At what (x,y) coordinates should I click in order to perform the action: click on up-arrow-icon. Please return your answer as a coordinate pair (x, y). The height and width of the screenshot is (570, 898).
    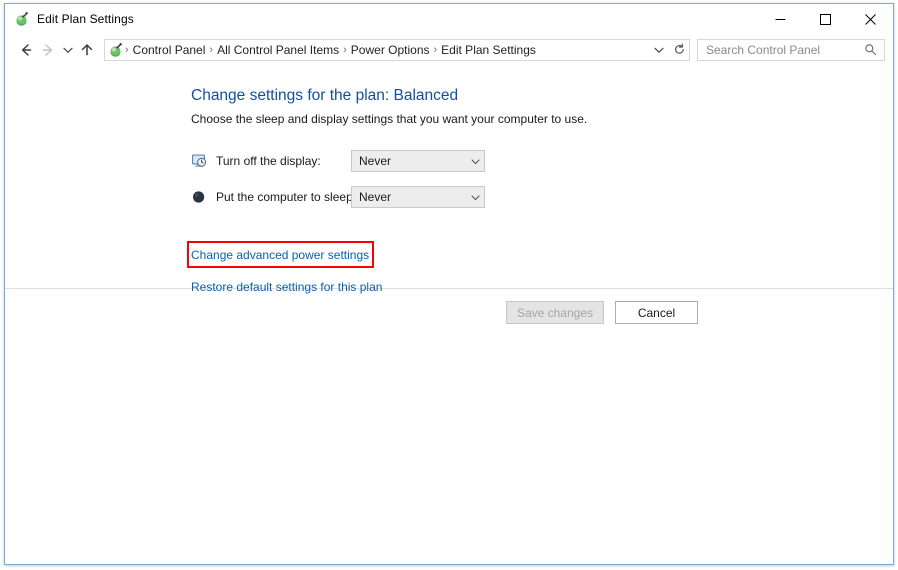
    Looking at the image, I should click on (87, 49).